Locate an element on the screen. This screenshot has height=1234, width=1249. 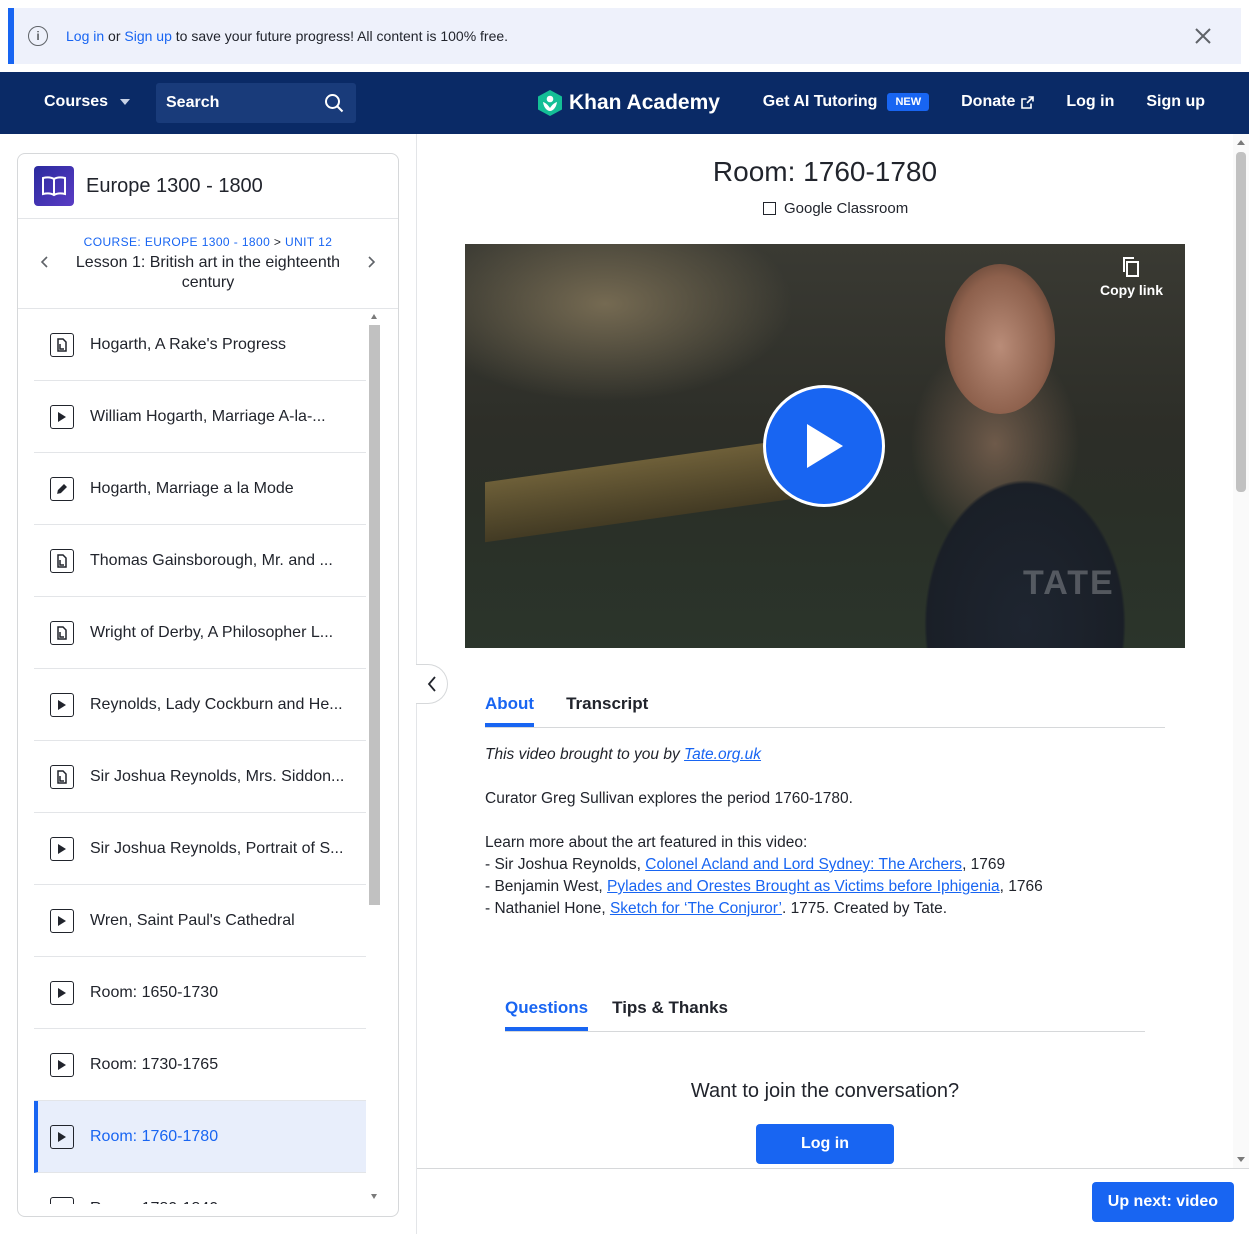
discussion-tabs: Questions Tips & Thanks is located at coordinates (825, 1013).